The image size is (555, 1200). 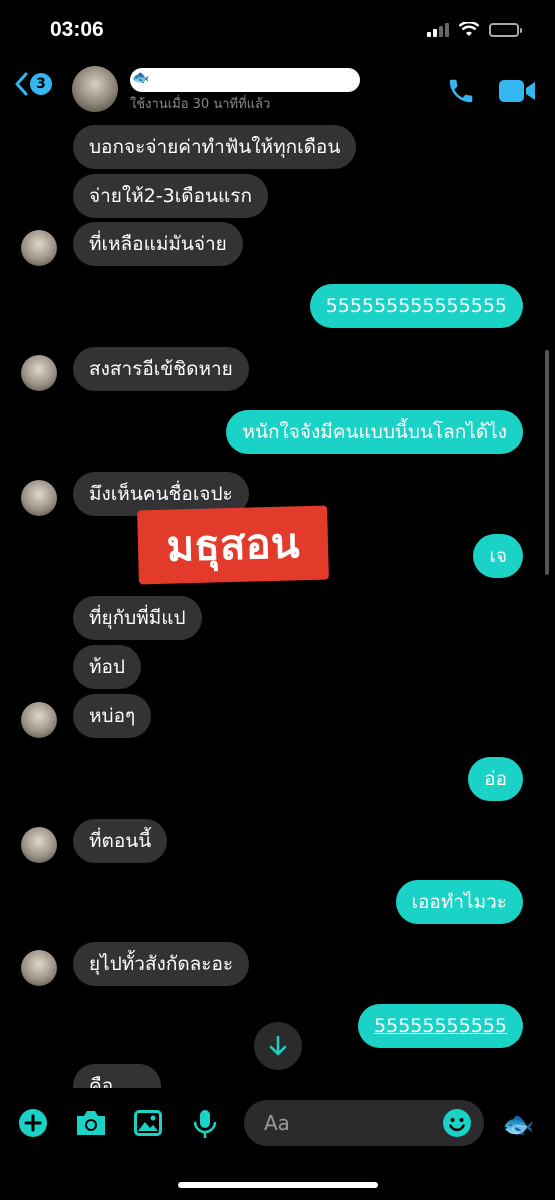 I want to click on scrollbar, so click(x=547, y=462).